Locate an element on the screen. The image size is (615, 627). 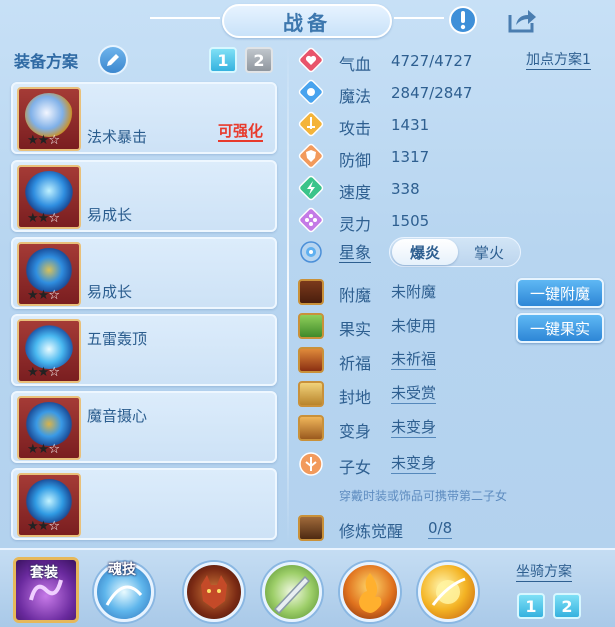
equip-slot-5: ★★☆ 魔音摄心 is located at coordinates (144, 427).